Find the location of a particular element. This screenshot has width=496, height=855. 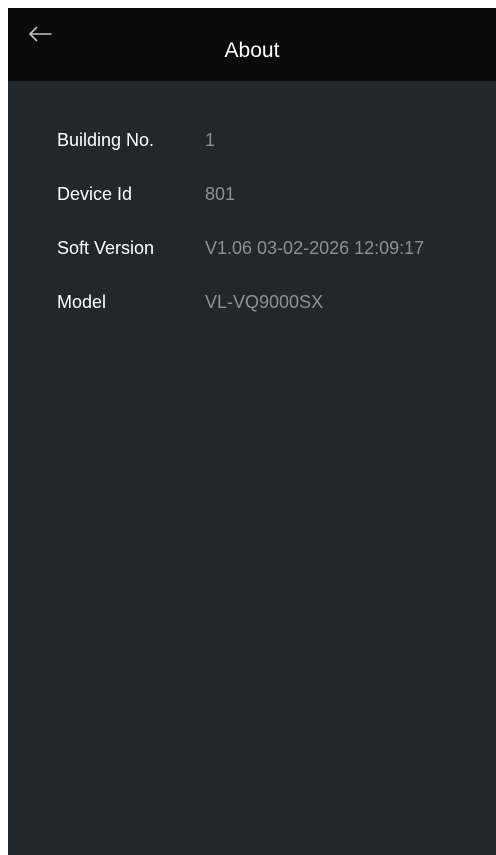

top-bar: About is located at coordinates (252, 44).